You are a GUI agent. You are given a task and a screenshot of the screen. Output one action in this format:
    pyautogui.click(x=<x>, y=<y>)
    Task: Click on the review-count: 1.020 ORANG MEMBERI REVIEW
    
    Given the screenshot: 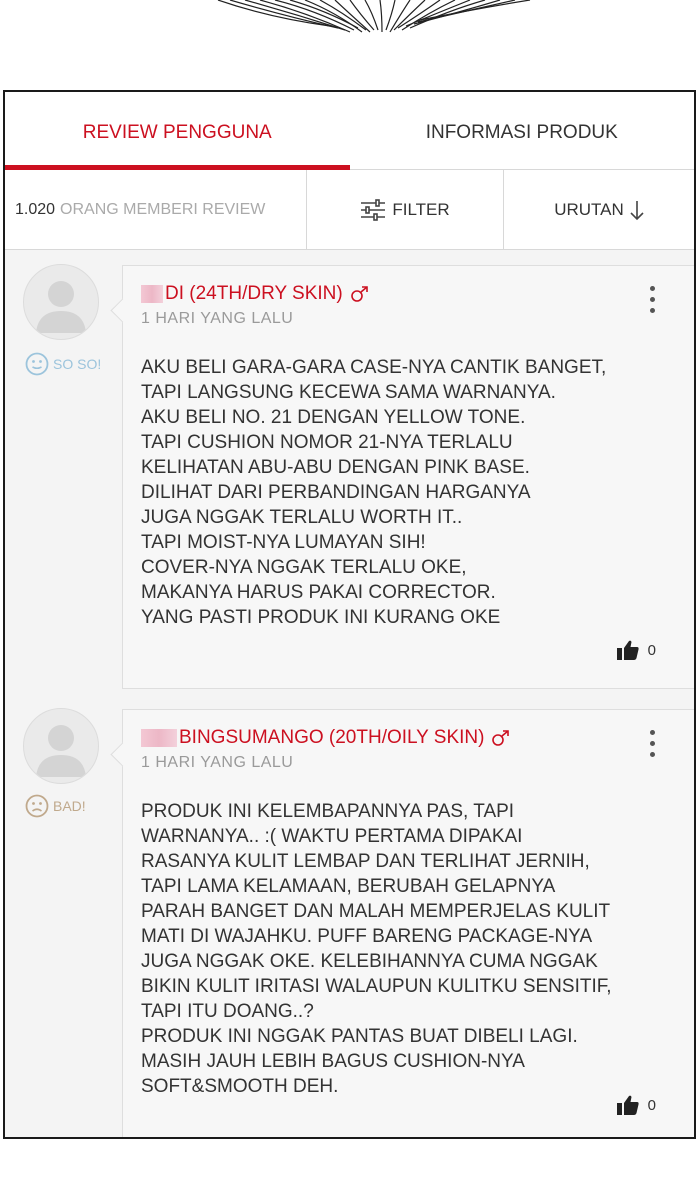 What is the action you would take?
    pyautogui.click(x=156, y=209)
    